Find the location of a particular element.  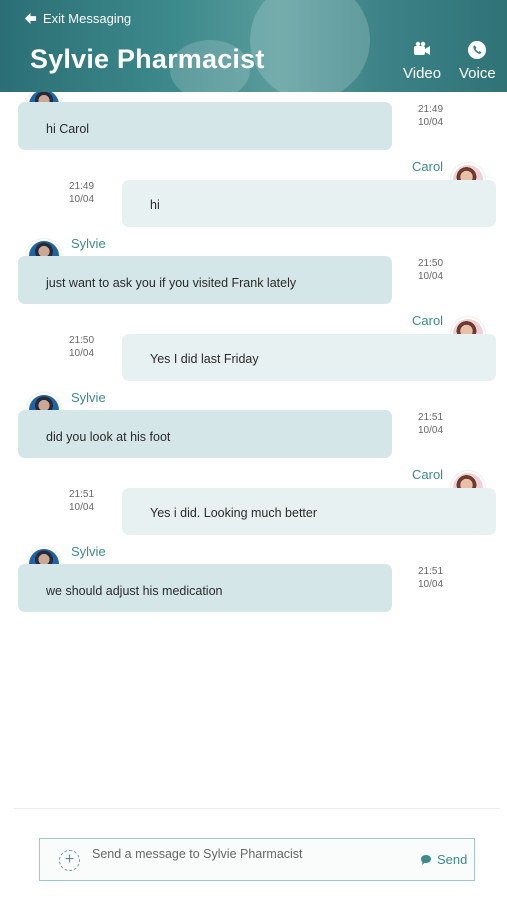

message-text: hi is located at coordinates (155, 205).